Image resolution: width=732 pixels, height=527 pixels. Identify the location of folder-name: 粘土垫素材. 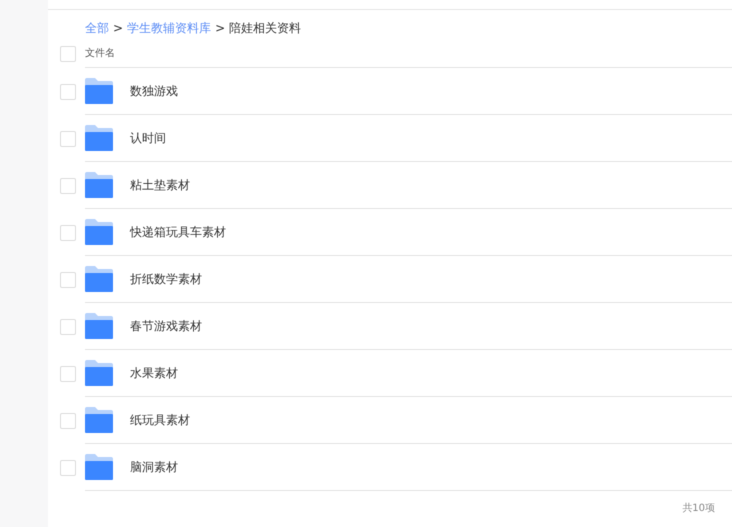
(160, 185).